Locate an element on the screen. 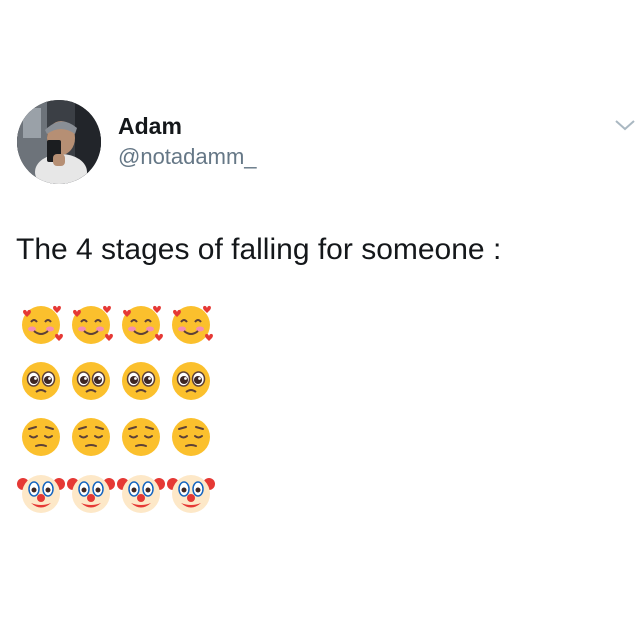 This screenshot has width=640, height=640. display-name: Adam is located at coordinates (150, 126).